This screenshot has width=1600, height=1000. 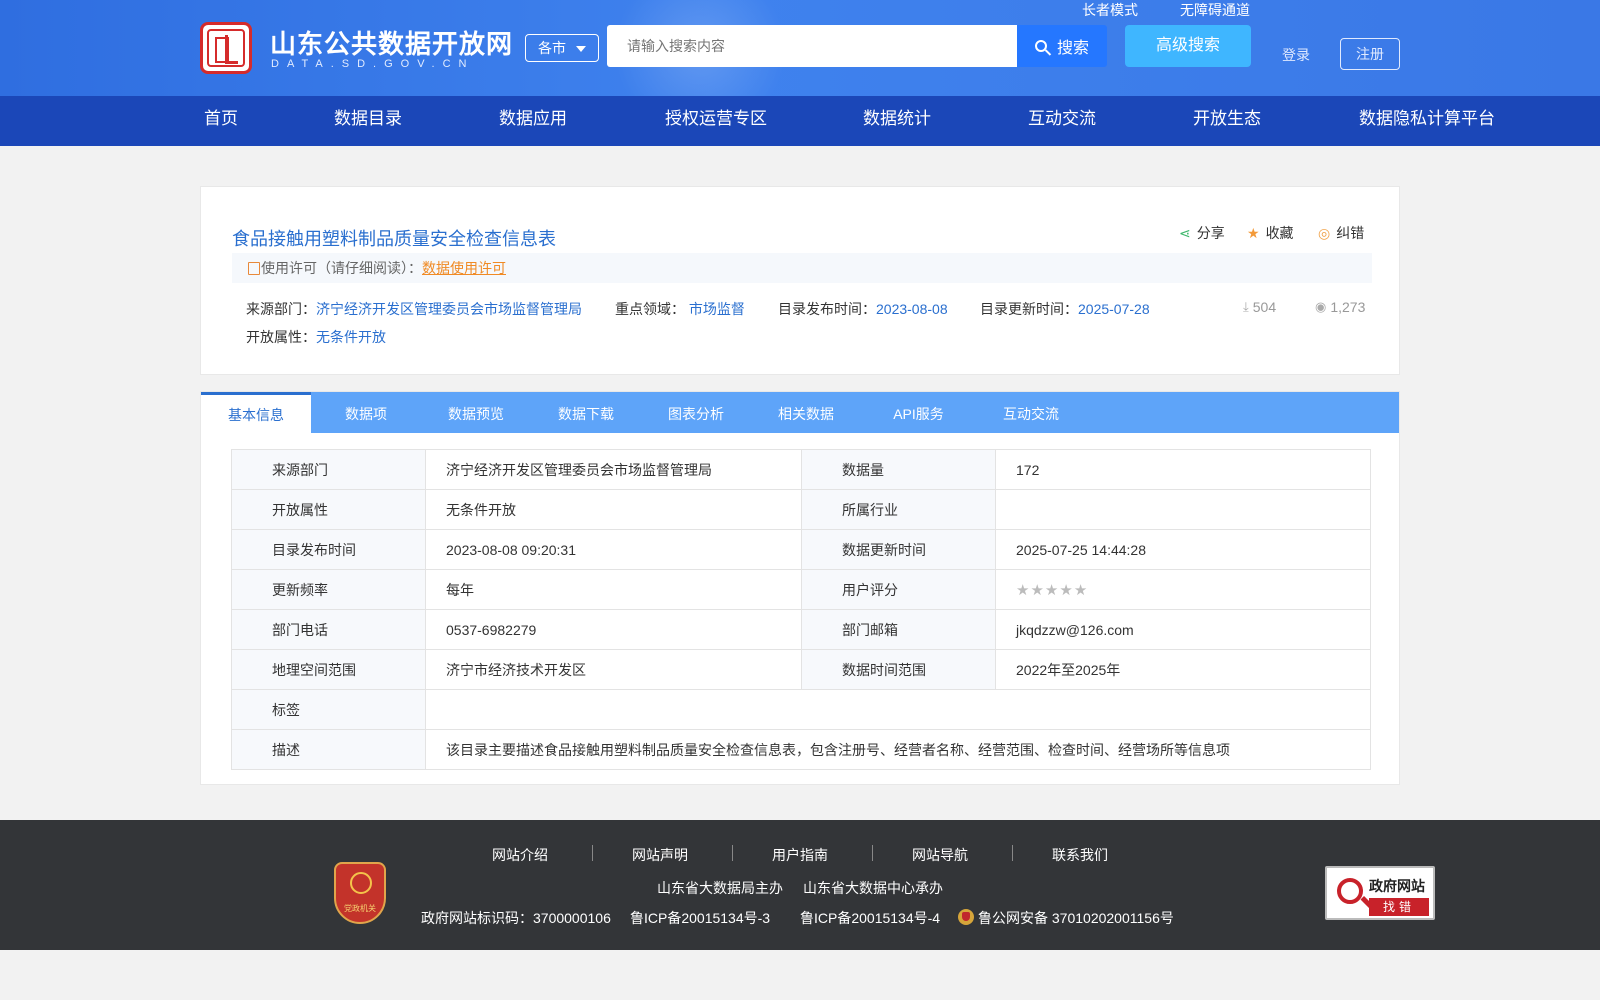 I want to click on login-link: 登录, so click(x=1296, y=55).